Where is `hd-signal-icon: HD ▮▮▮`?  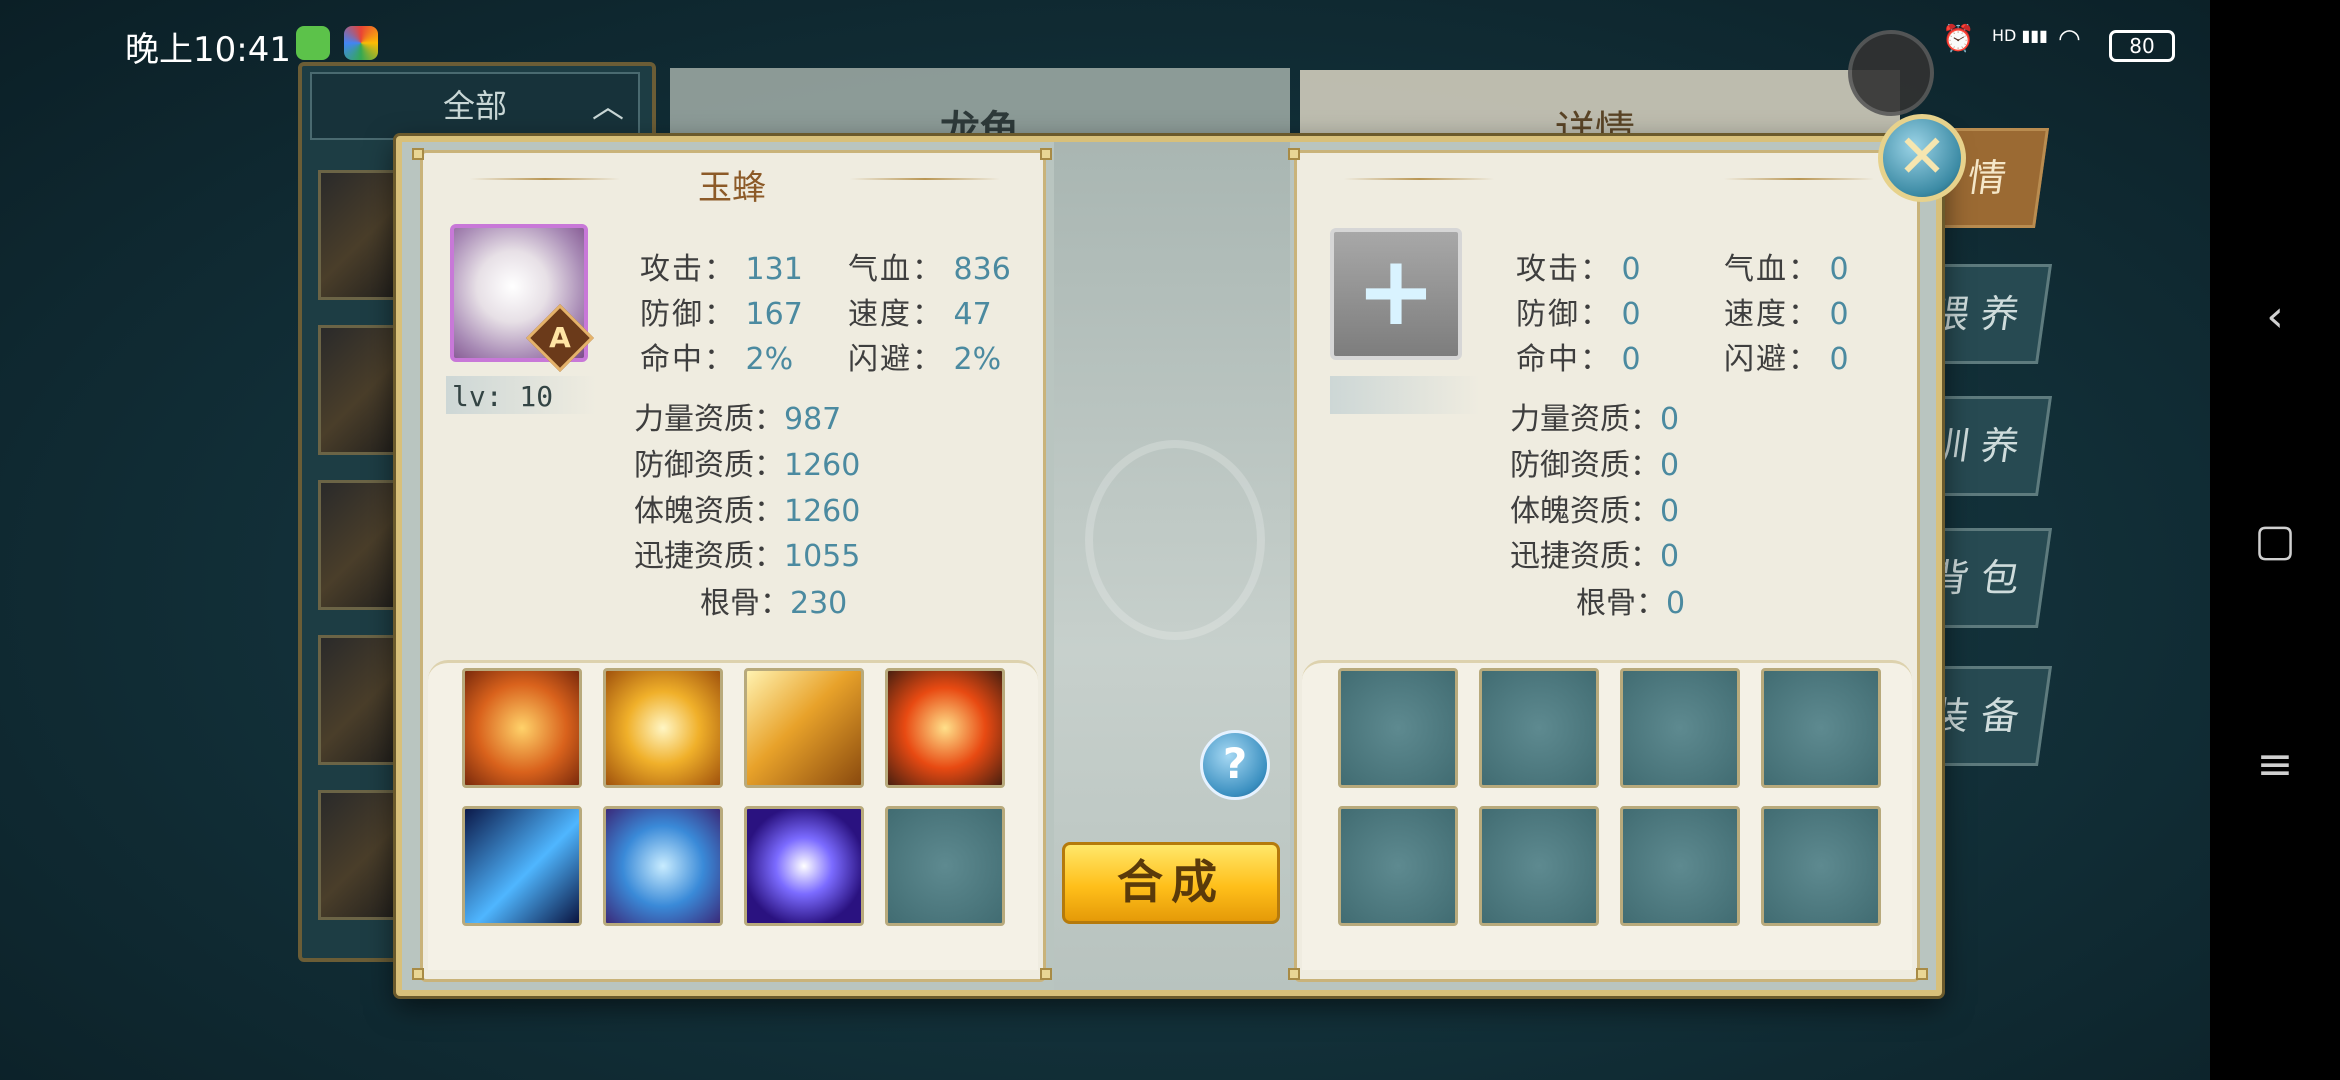
hd-signal-icon: HD ▮▮▮ is located at coordinates (2020, 35).